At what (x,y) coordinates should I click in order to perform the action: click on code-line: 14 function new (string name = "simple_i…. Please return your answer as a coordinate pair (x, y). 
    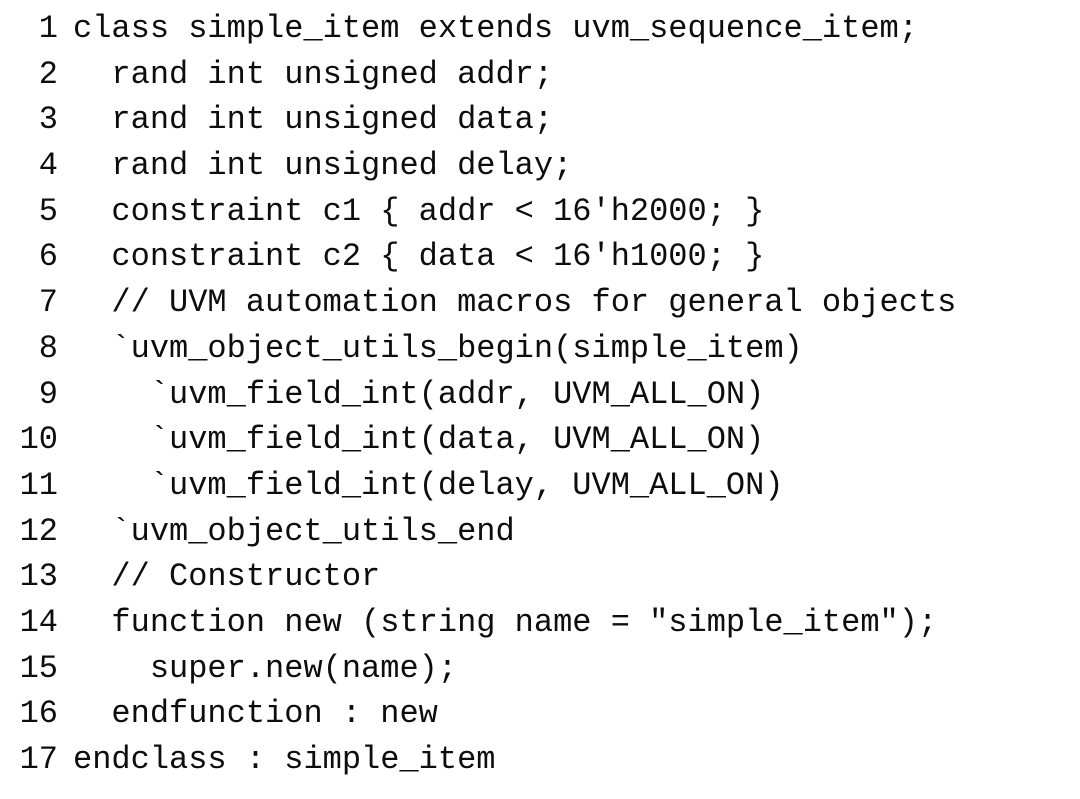
    Looking at the image, I should click on (540, 623).